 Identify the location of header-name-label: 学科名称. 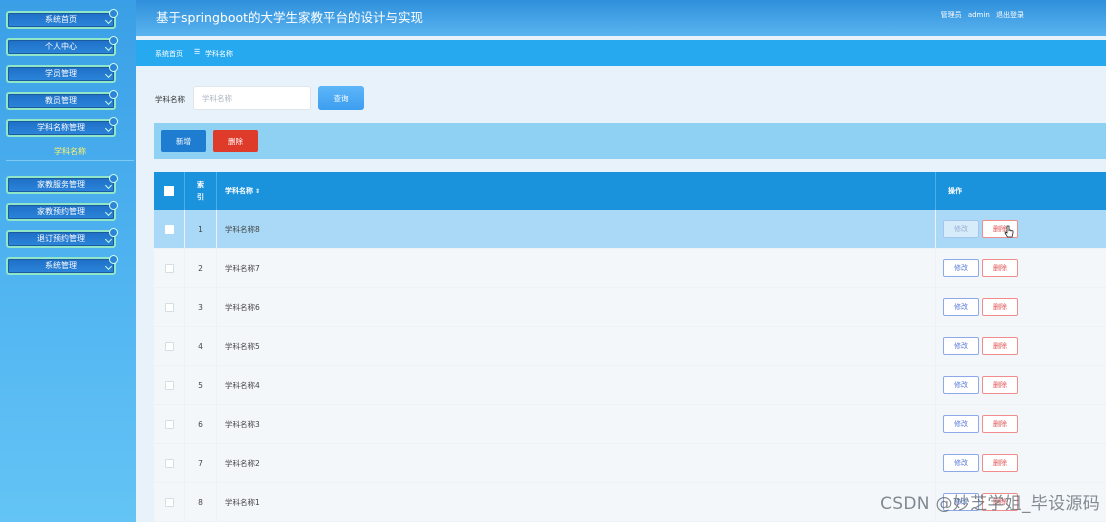
(239, 191).